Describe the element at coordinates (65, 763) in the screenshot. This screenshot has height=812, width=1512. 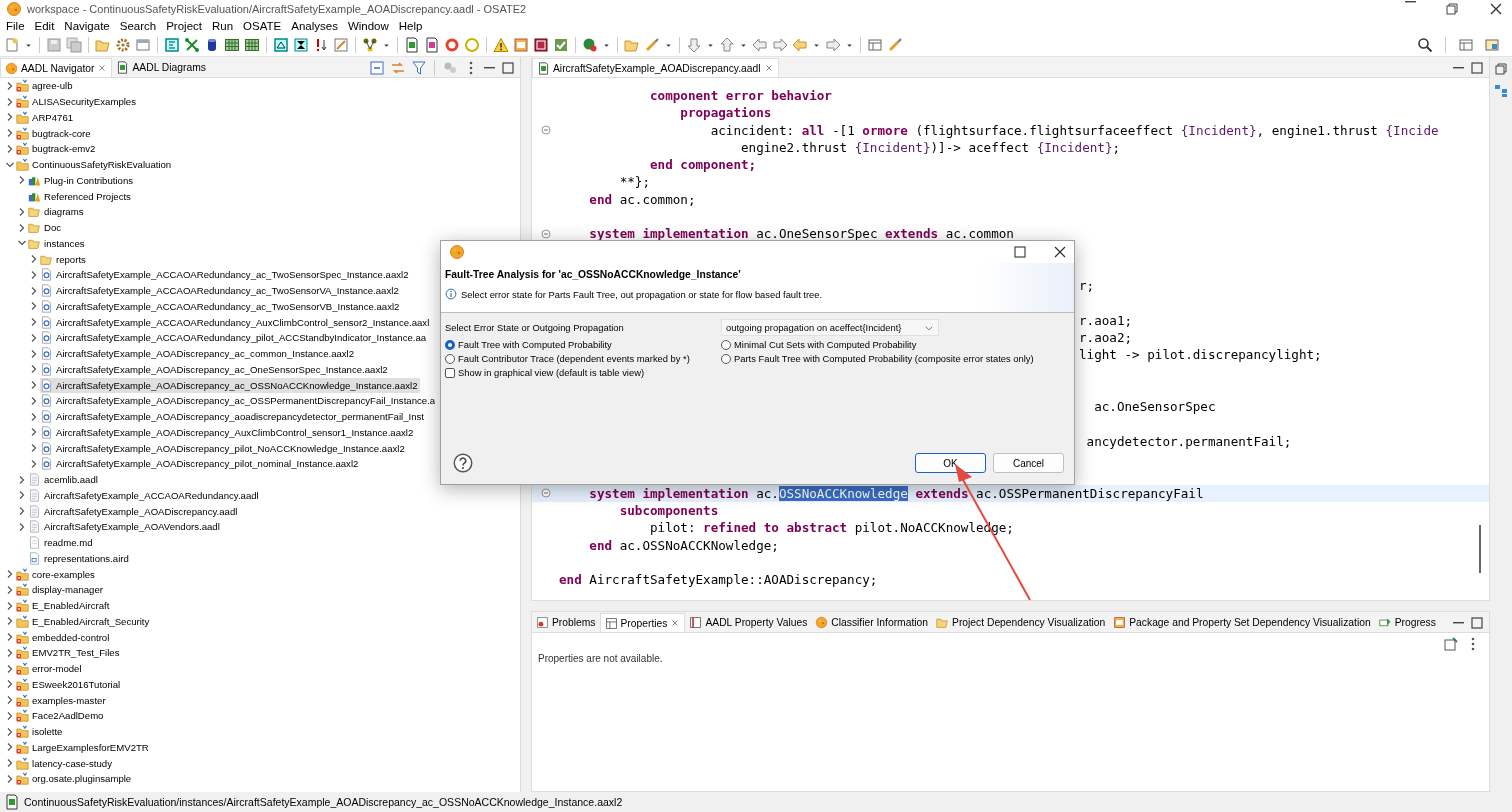
I see `tree-item: latency-case-study` at that location.